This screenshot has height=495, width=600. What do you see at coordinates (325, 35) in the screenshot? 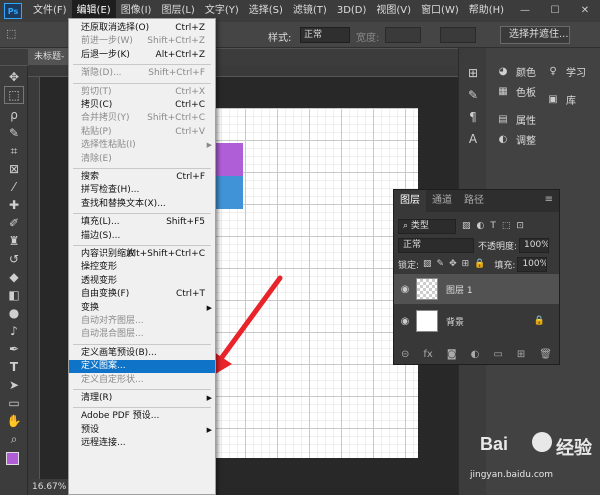
I see `style-select: 正常` at bounding box center [325, 35].